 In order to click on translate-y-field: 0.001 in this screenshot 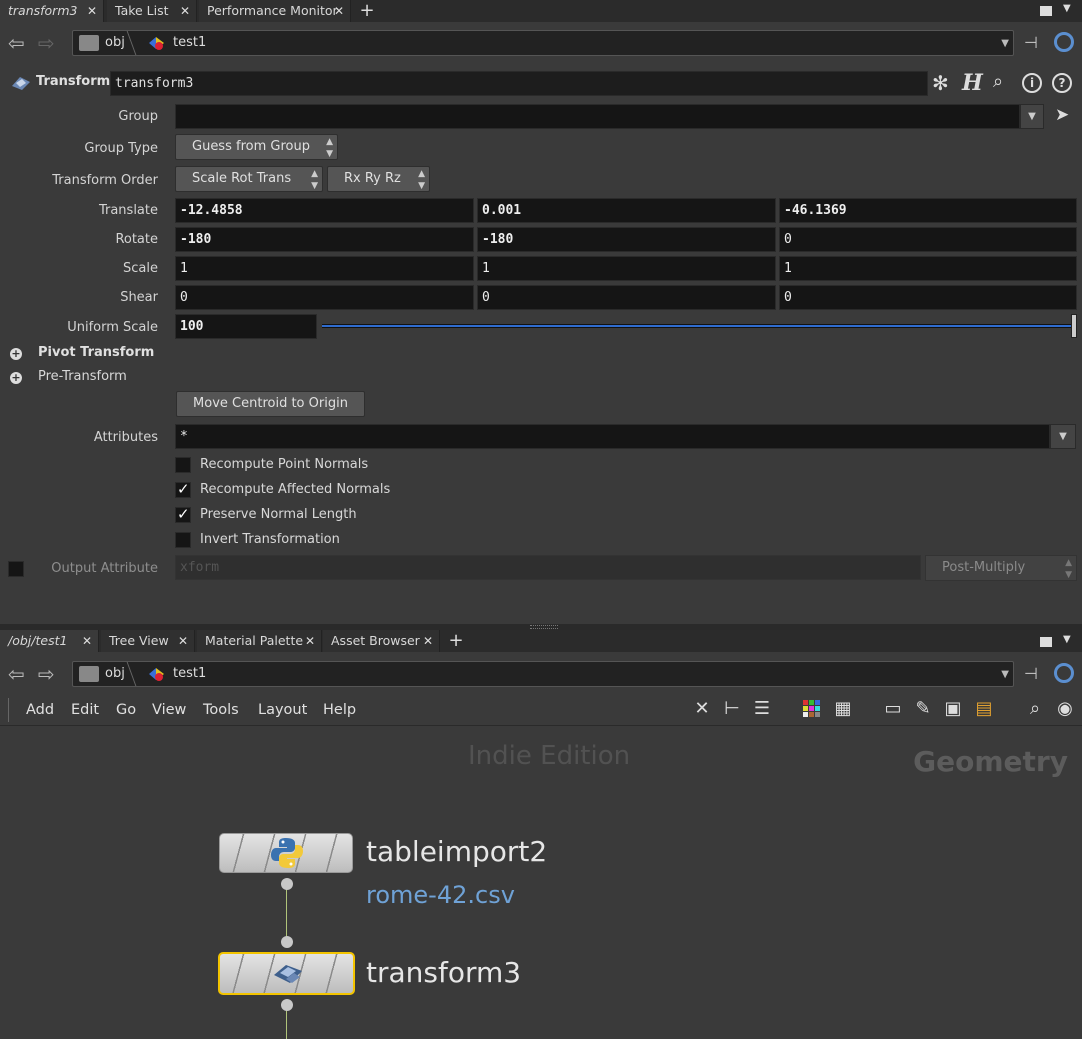, I will do `click(626, 210)`.